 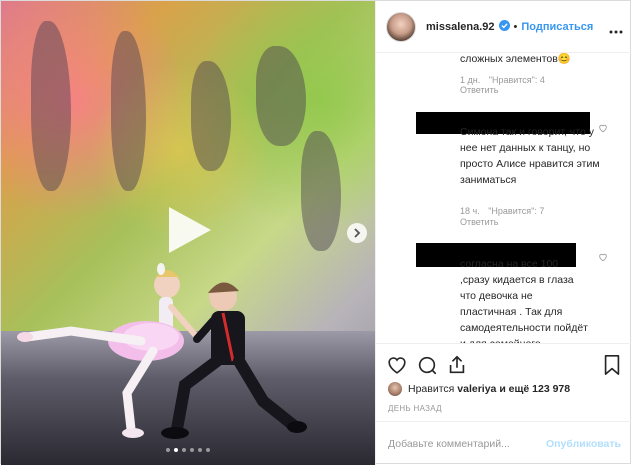 What do you see at coordinates (517, 80) in the screenshot?
I see `comment-likes: "Нравится": 4` at bounding box center [517, 80].